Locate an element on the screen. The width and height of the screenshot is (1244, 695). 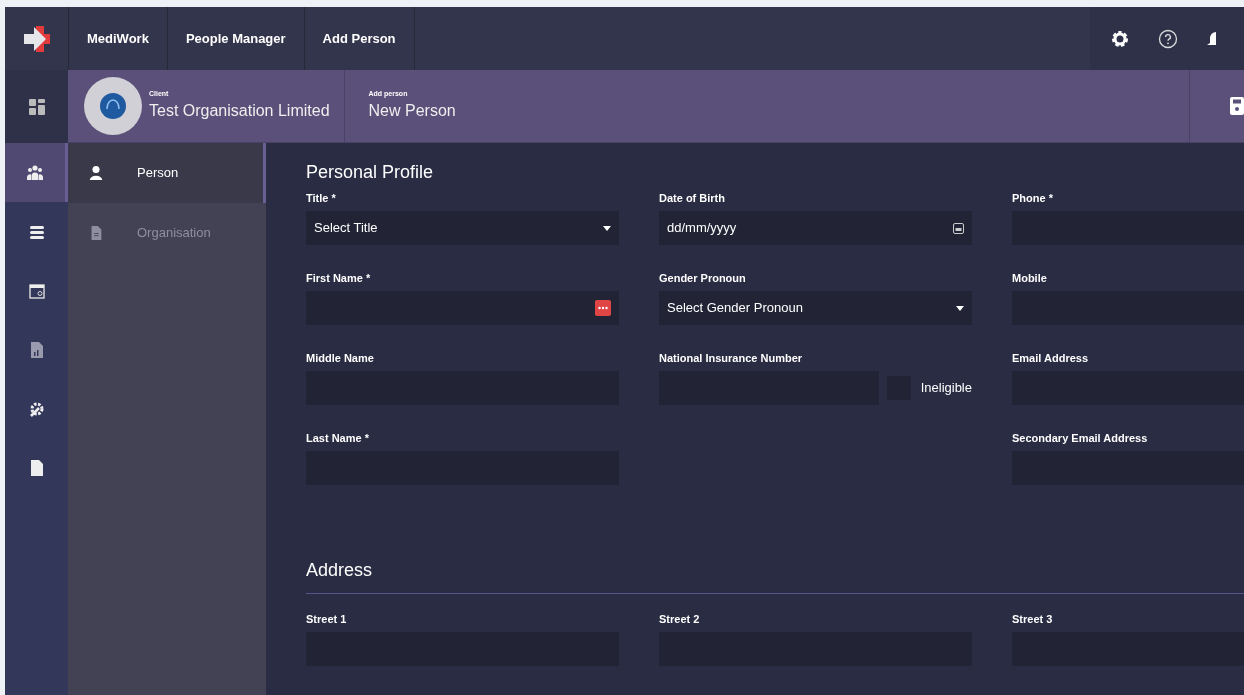
client-logo is located at coordinates (113, 106).